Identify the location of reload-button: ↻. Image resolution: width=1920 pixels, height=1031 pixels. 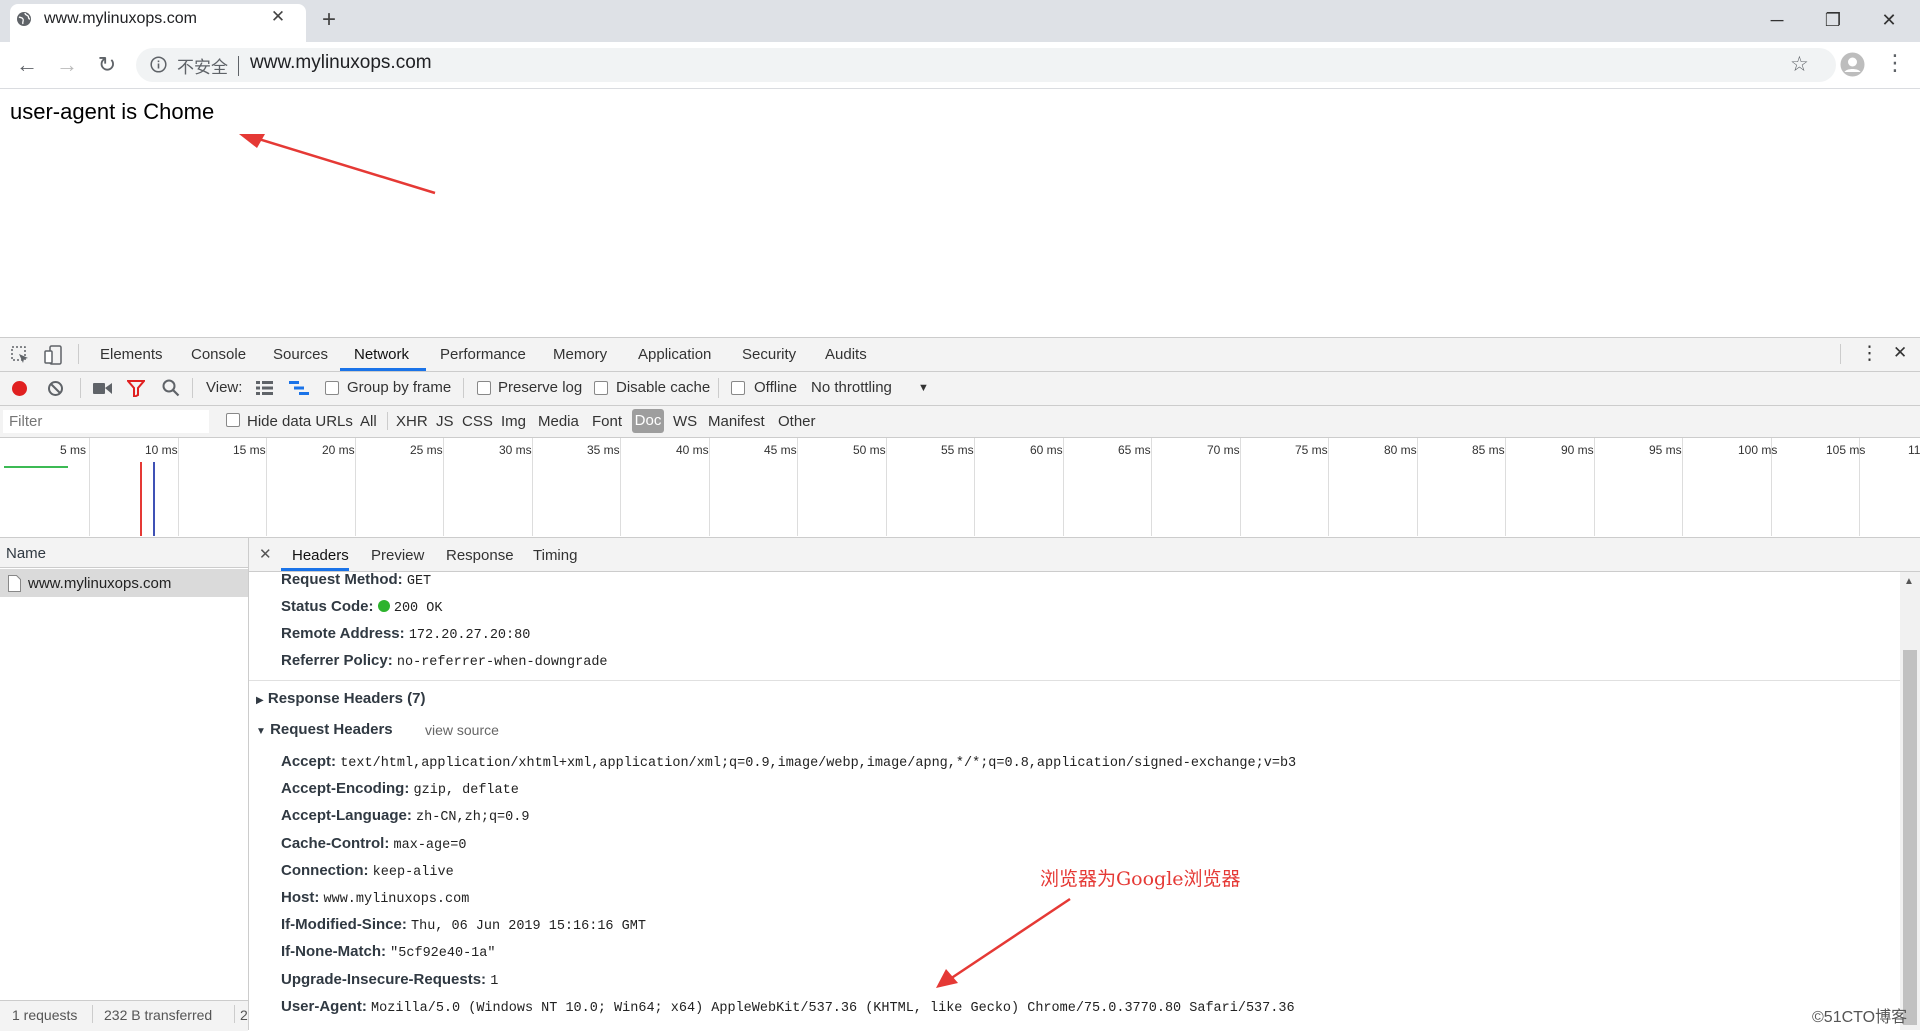
(107, 65).